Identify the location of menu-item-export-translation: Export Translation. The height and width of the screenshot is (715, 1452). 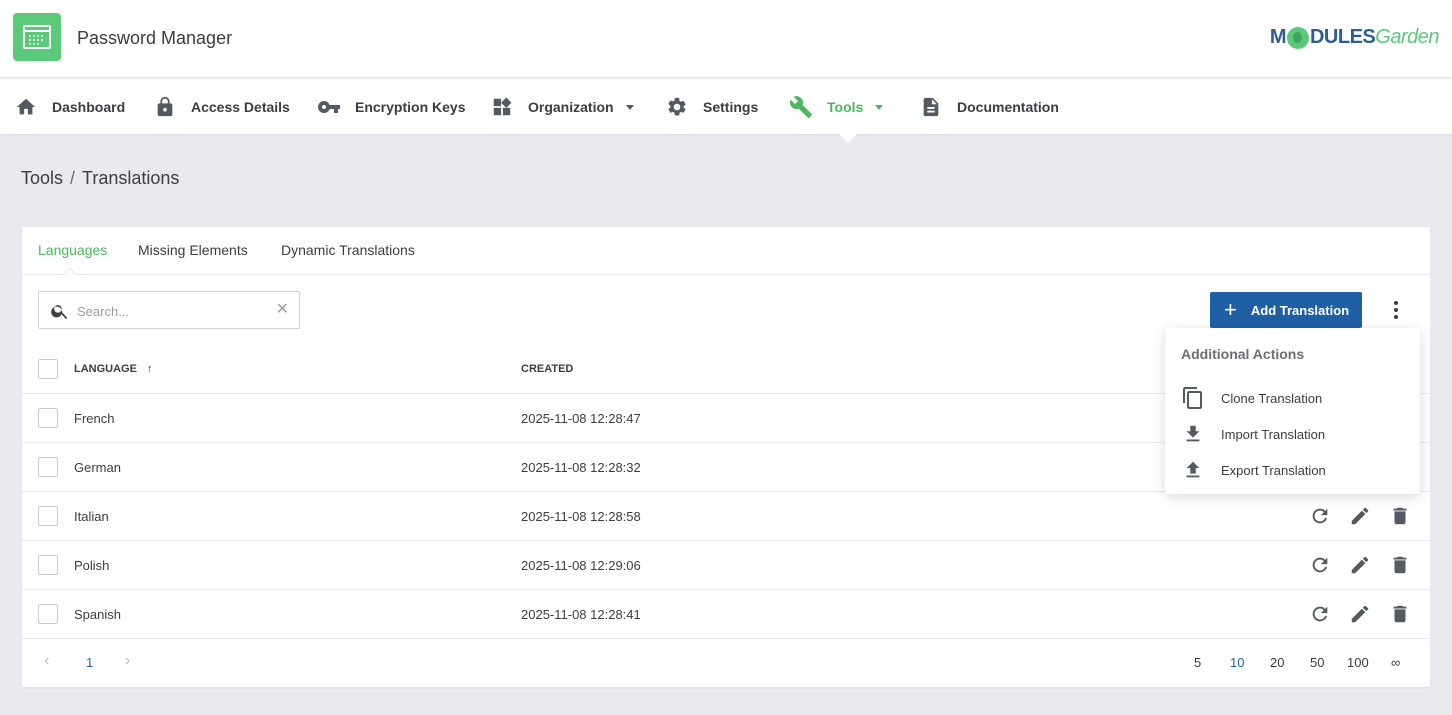
(1292, 470).